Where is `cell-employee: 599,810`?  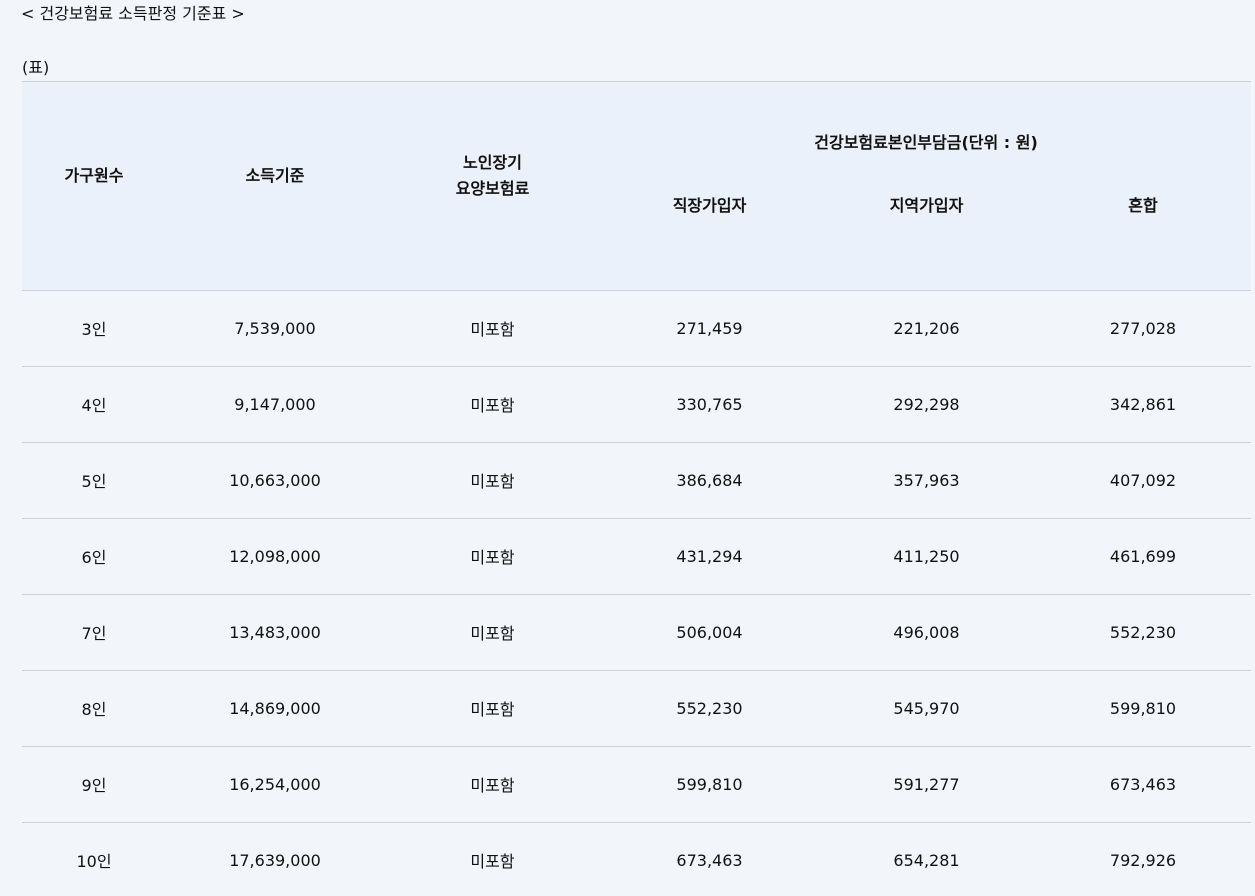 cell-employee: 599,810 is located at coordinates (709, 784).